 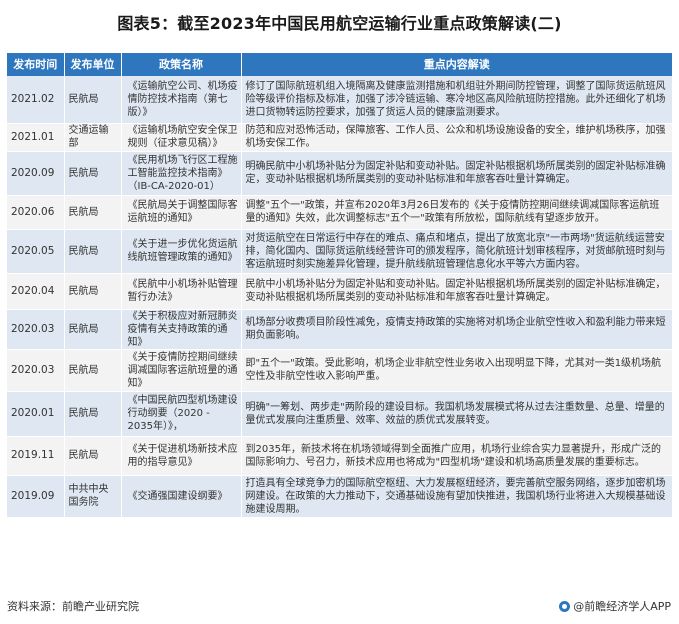 What do you see at coordinates (36, 100) in the screenshot?
I see `row-date: 2021.02` at bounding box center [36, 100].